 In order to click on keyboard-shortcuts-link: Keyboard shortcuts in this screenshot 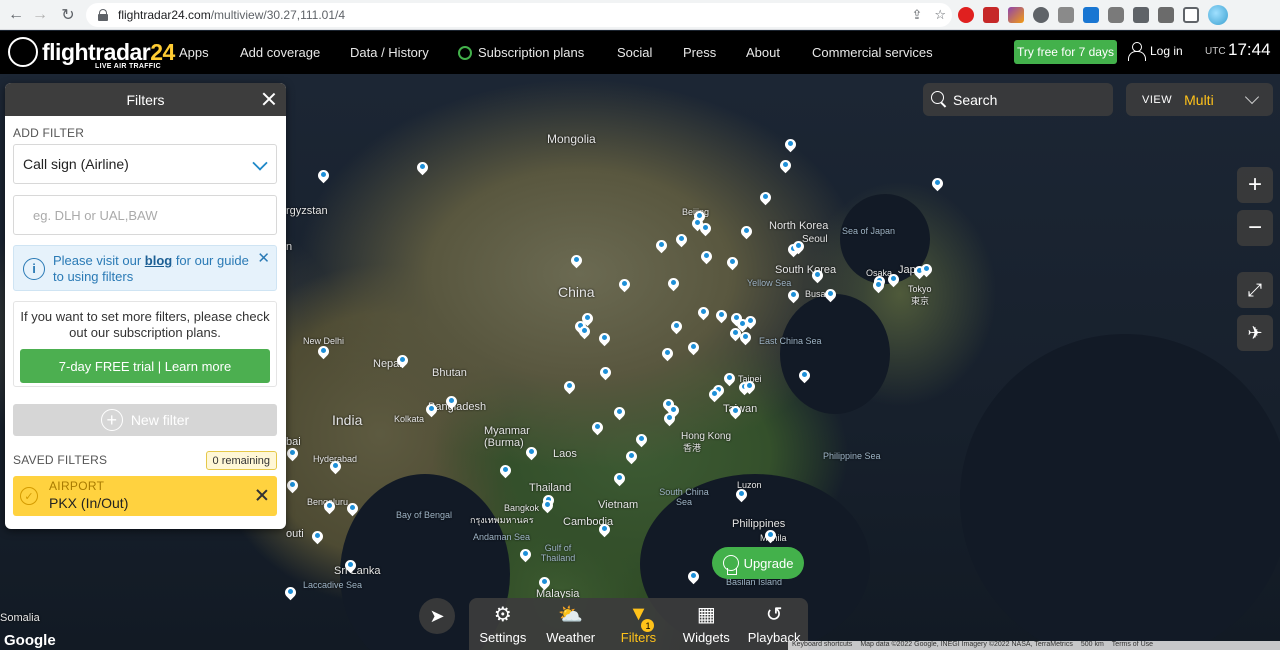, I will do `click(822, 645)`.